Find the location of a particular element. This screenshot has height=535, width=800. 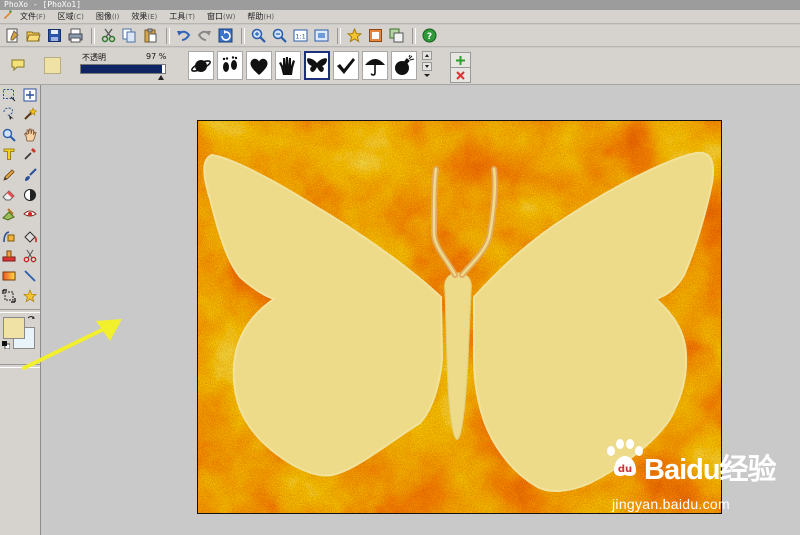

menu-region: 区域(C) is located at coordinates (71, 17).